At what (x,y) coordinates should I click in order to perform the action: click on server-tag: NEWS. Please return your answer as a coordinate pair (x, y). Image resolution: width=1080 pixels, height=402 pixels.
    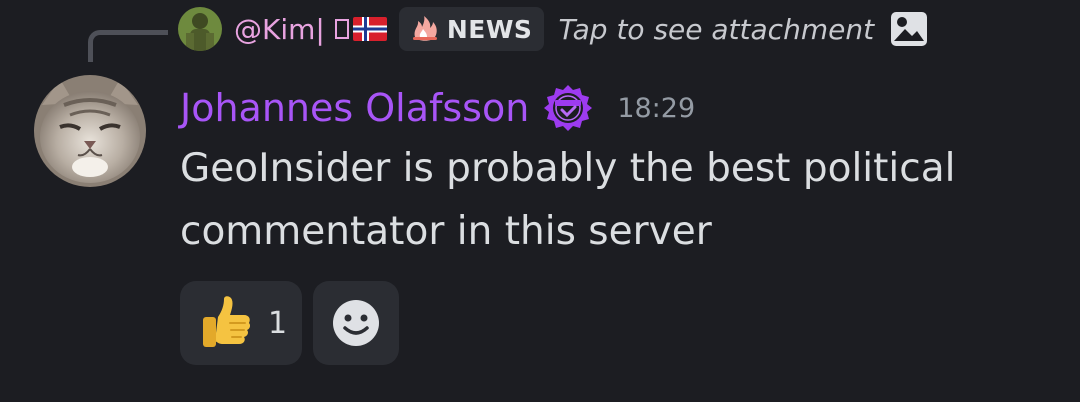
    Looking at the image, I should click on (471, 29).